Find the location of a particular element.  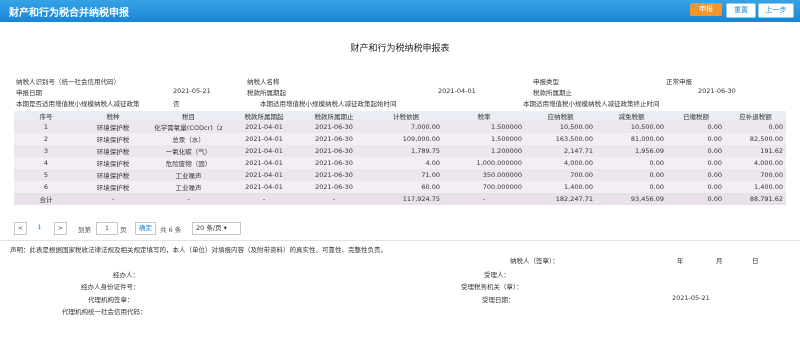

cell-tax-payable: 1,400.00 is located at coordinates (578, 187).